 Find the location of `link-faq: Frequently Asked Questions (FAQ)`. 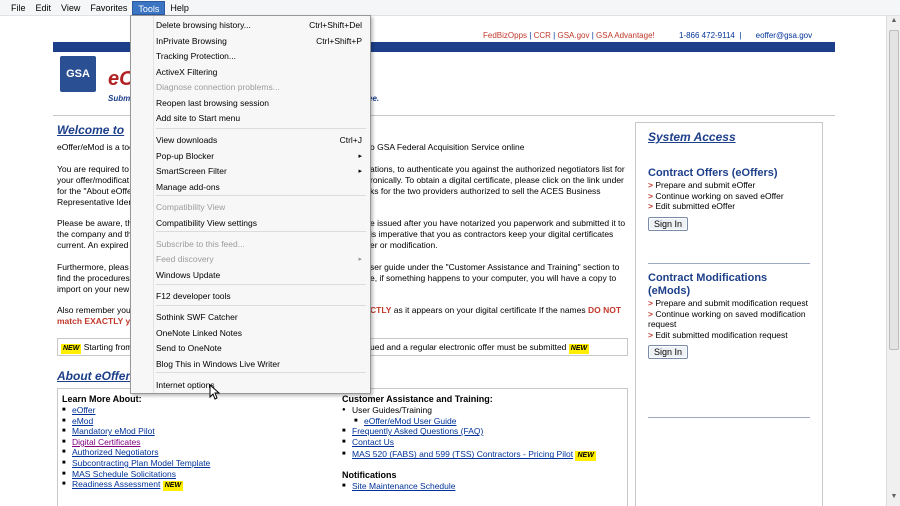

link-faq: Frequently Asked Questions (FAQ) is located at coordinates (417, 431).